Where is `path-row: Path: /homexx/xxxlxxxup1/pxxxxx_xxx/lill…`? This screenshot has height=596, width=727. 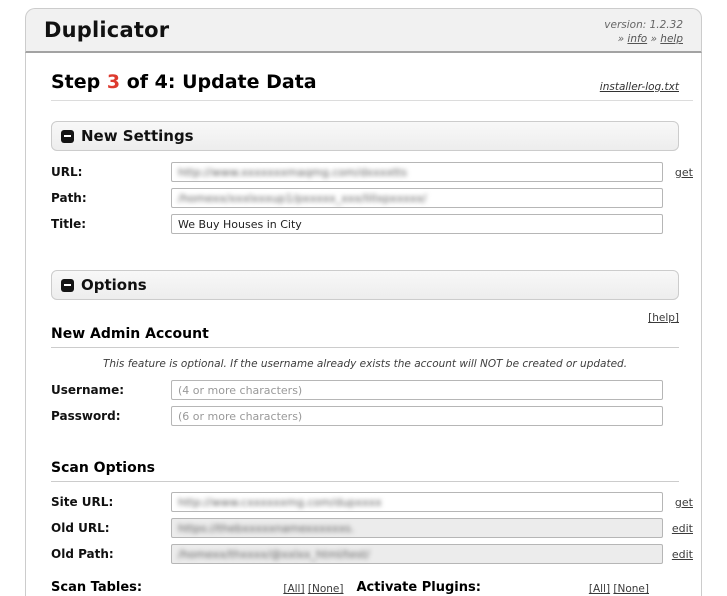
path-row: Path: /homexx/xxxlxxxup1/pxxxxx_xxx/lill… is located at coordinates (372, 198).